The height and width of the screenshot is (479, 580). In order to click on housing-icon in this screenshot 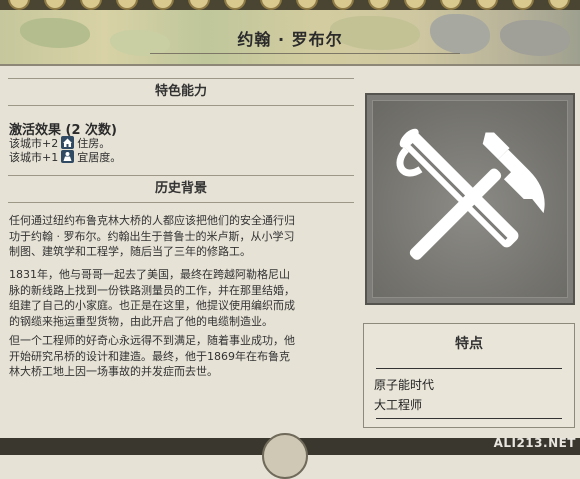, I will do `click(68, 142)`.